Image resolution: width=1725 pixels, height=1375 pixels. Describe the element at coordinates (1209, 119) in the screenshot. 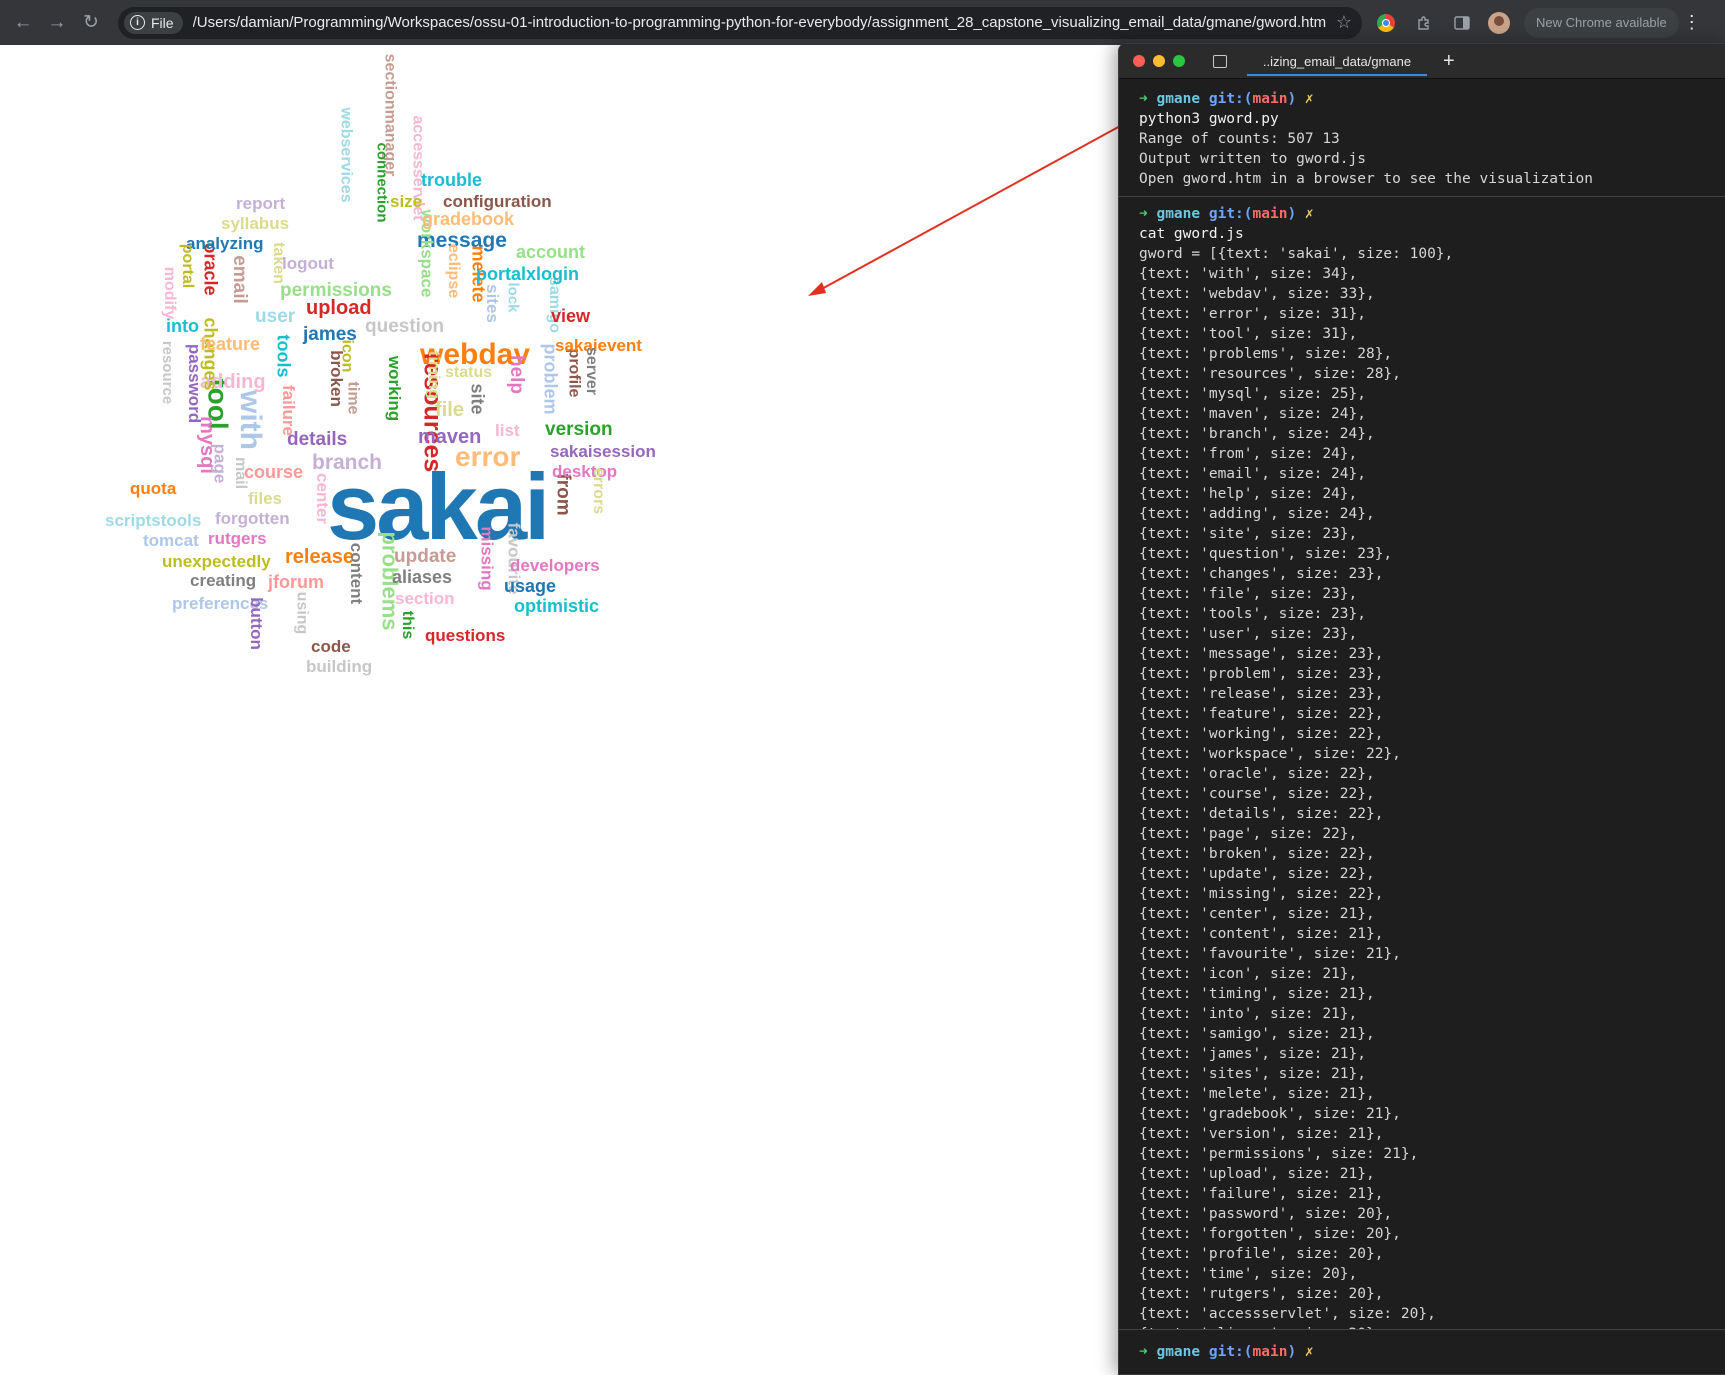

I see `command-line: python3 gword.py` at that location.